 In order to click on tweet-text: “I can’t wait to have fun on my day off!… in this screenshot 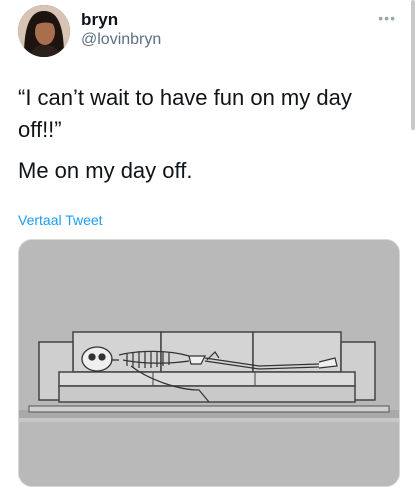, I will do `click(185, 113)`.